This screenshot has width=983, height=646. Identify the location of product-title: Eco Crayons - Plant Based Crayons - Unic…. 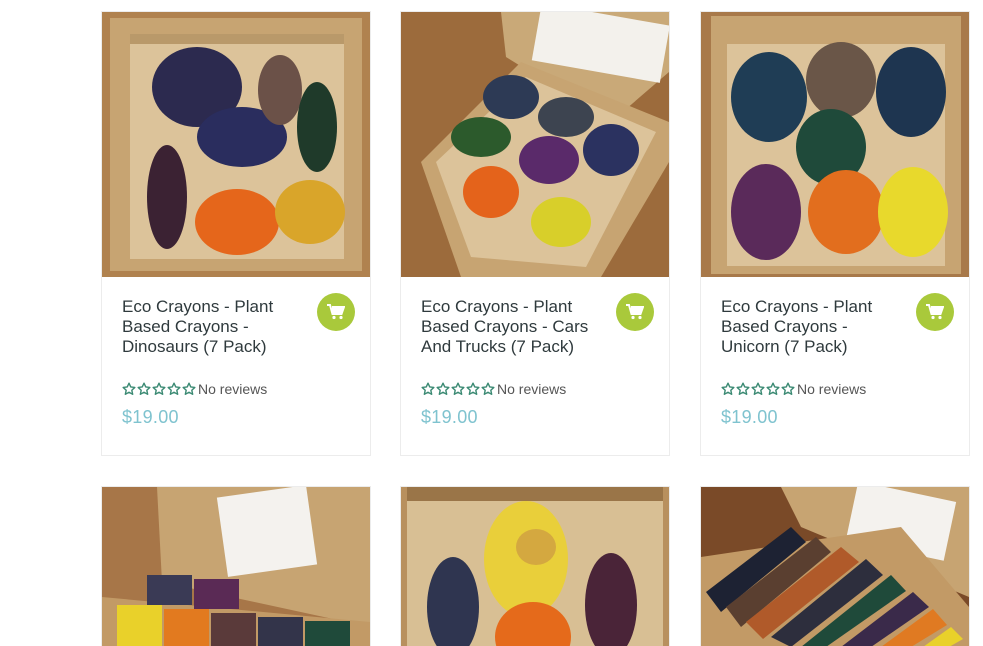
(808, 327).